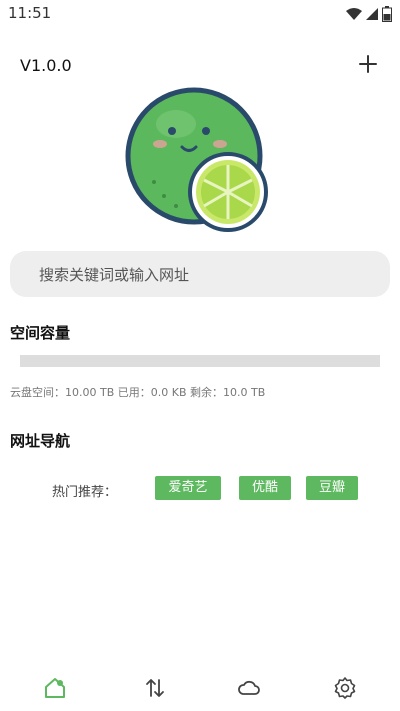 This screenshot has height=711, width=400. What do you see at coordinates (200, 274) in the screenshot?
I see `search-input: 搜索关键词或输入网址` at bounding box center [200, 274].